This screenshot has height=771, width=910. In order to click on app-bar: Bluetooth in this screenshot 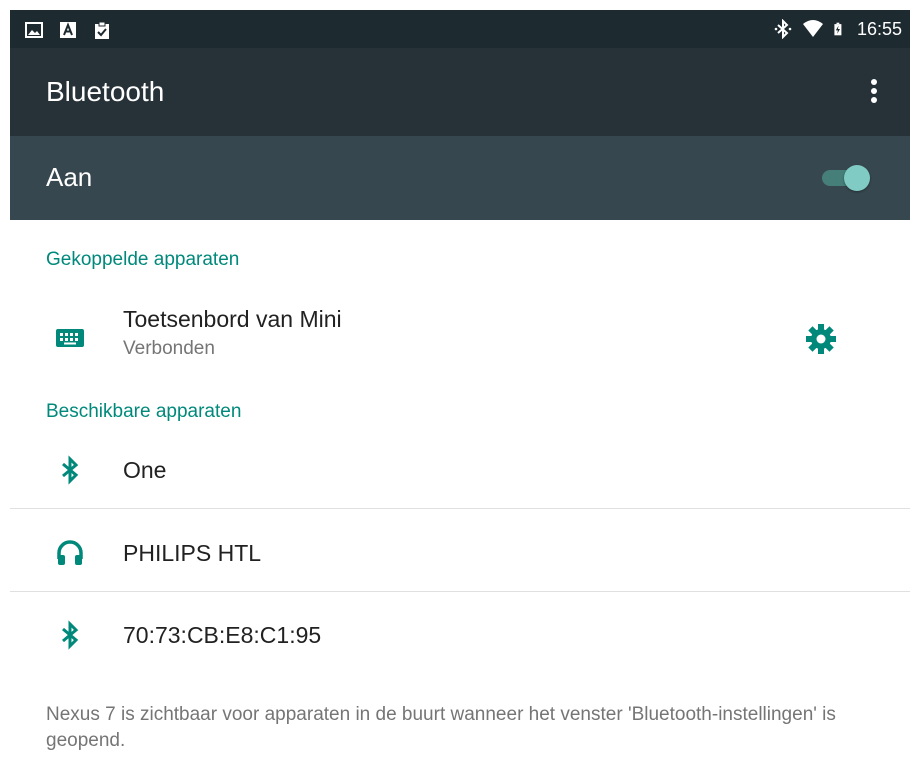, I will do `click(460, 92)`.